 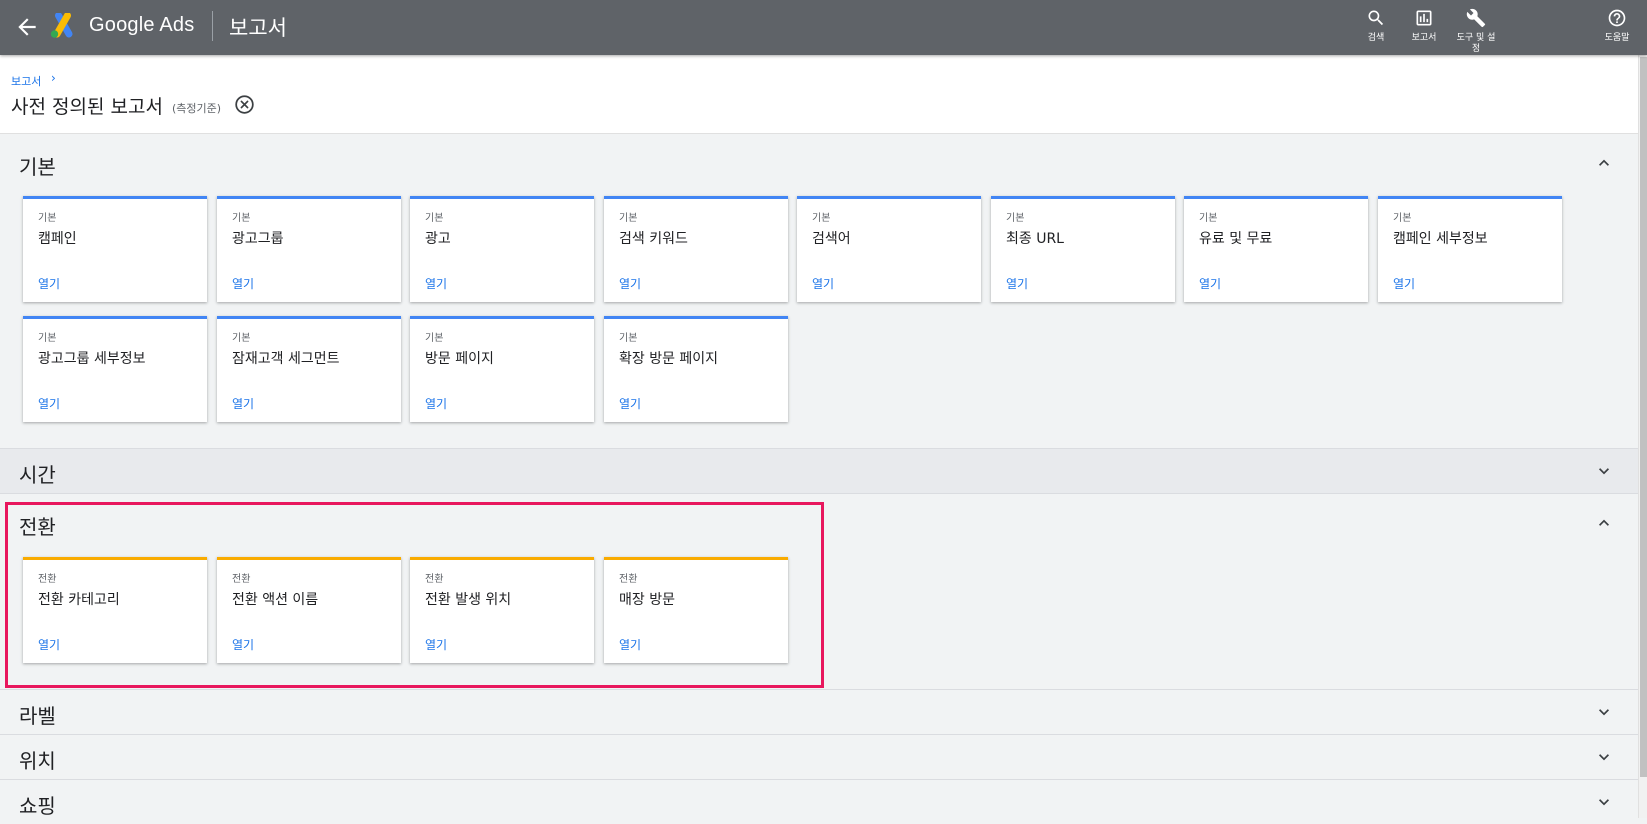 What do you see at coordinates (1035, 239) in the screenshot?
I see `card-name: 최종 URL` at bounding box center [1035, 239].